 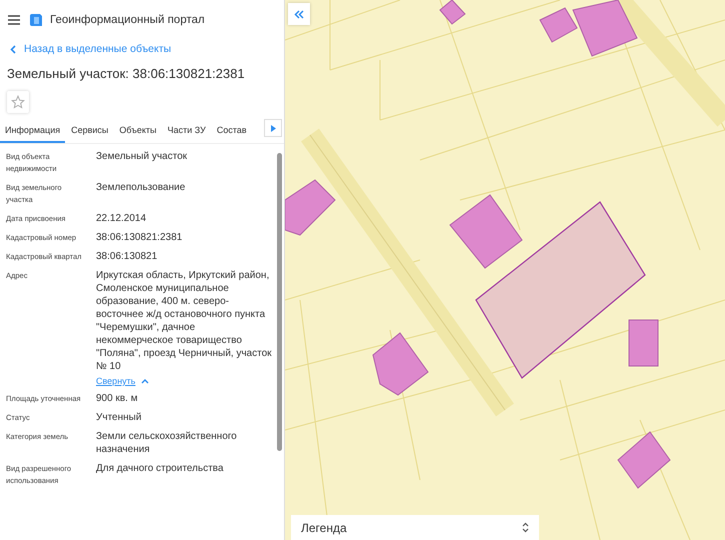 What do you see at coordinates (127, 256) in the screenshot?
I see `field-value: 38:06:130821` at bounding box center [127, 256].